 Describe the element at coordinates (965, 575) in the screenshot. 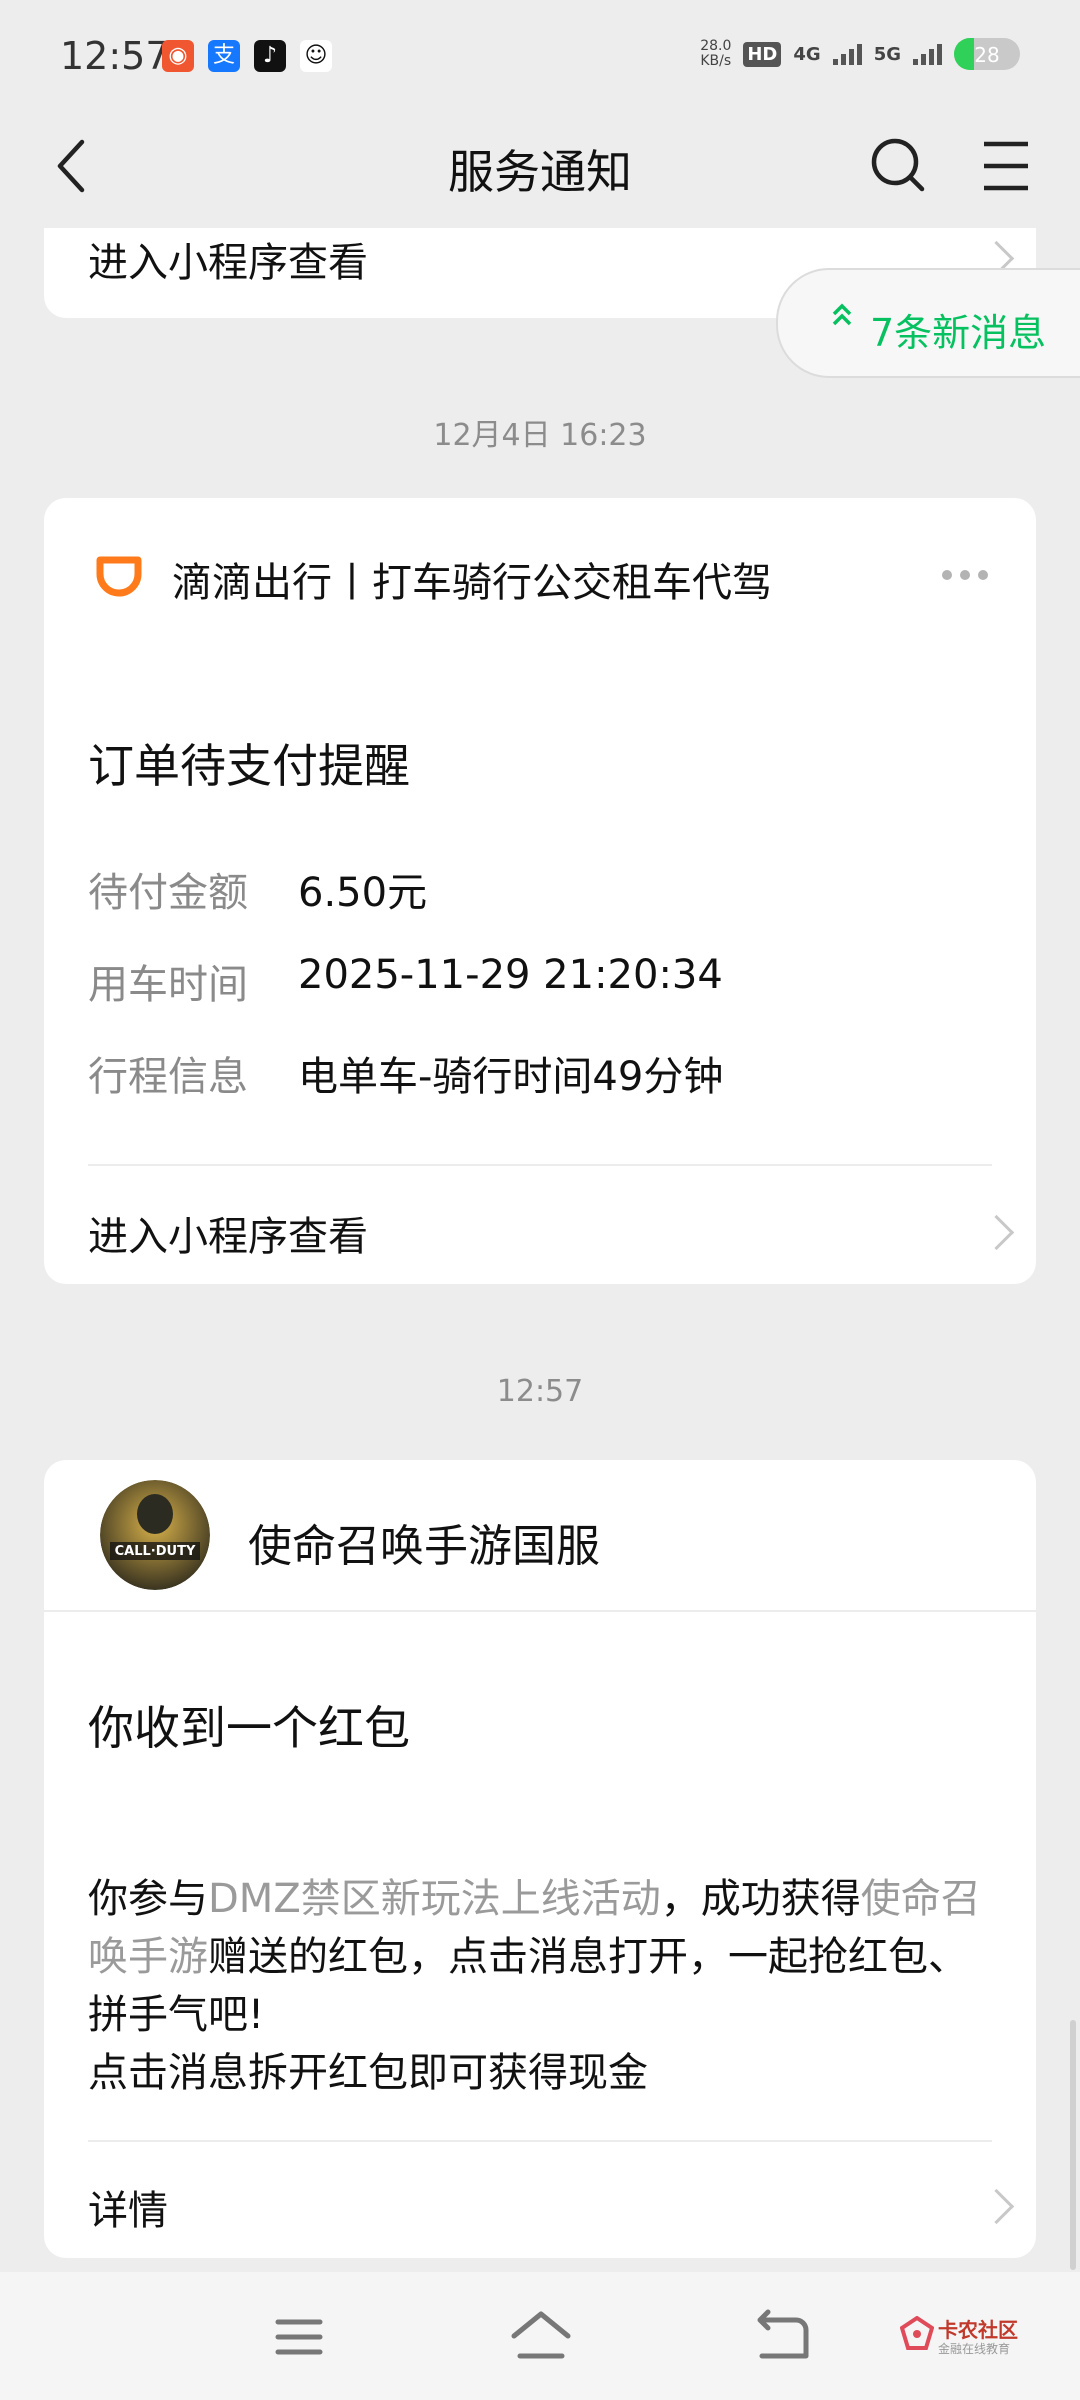

I see `more-options-icon` at that location.